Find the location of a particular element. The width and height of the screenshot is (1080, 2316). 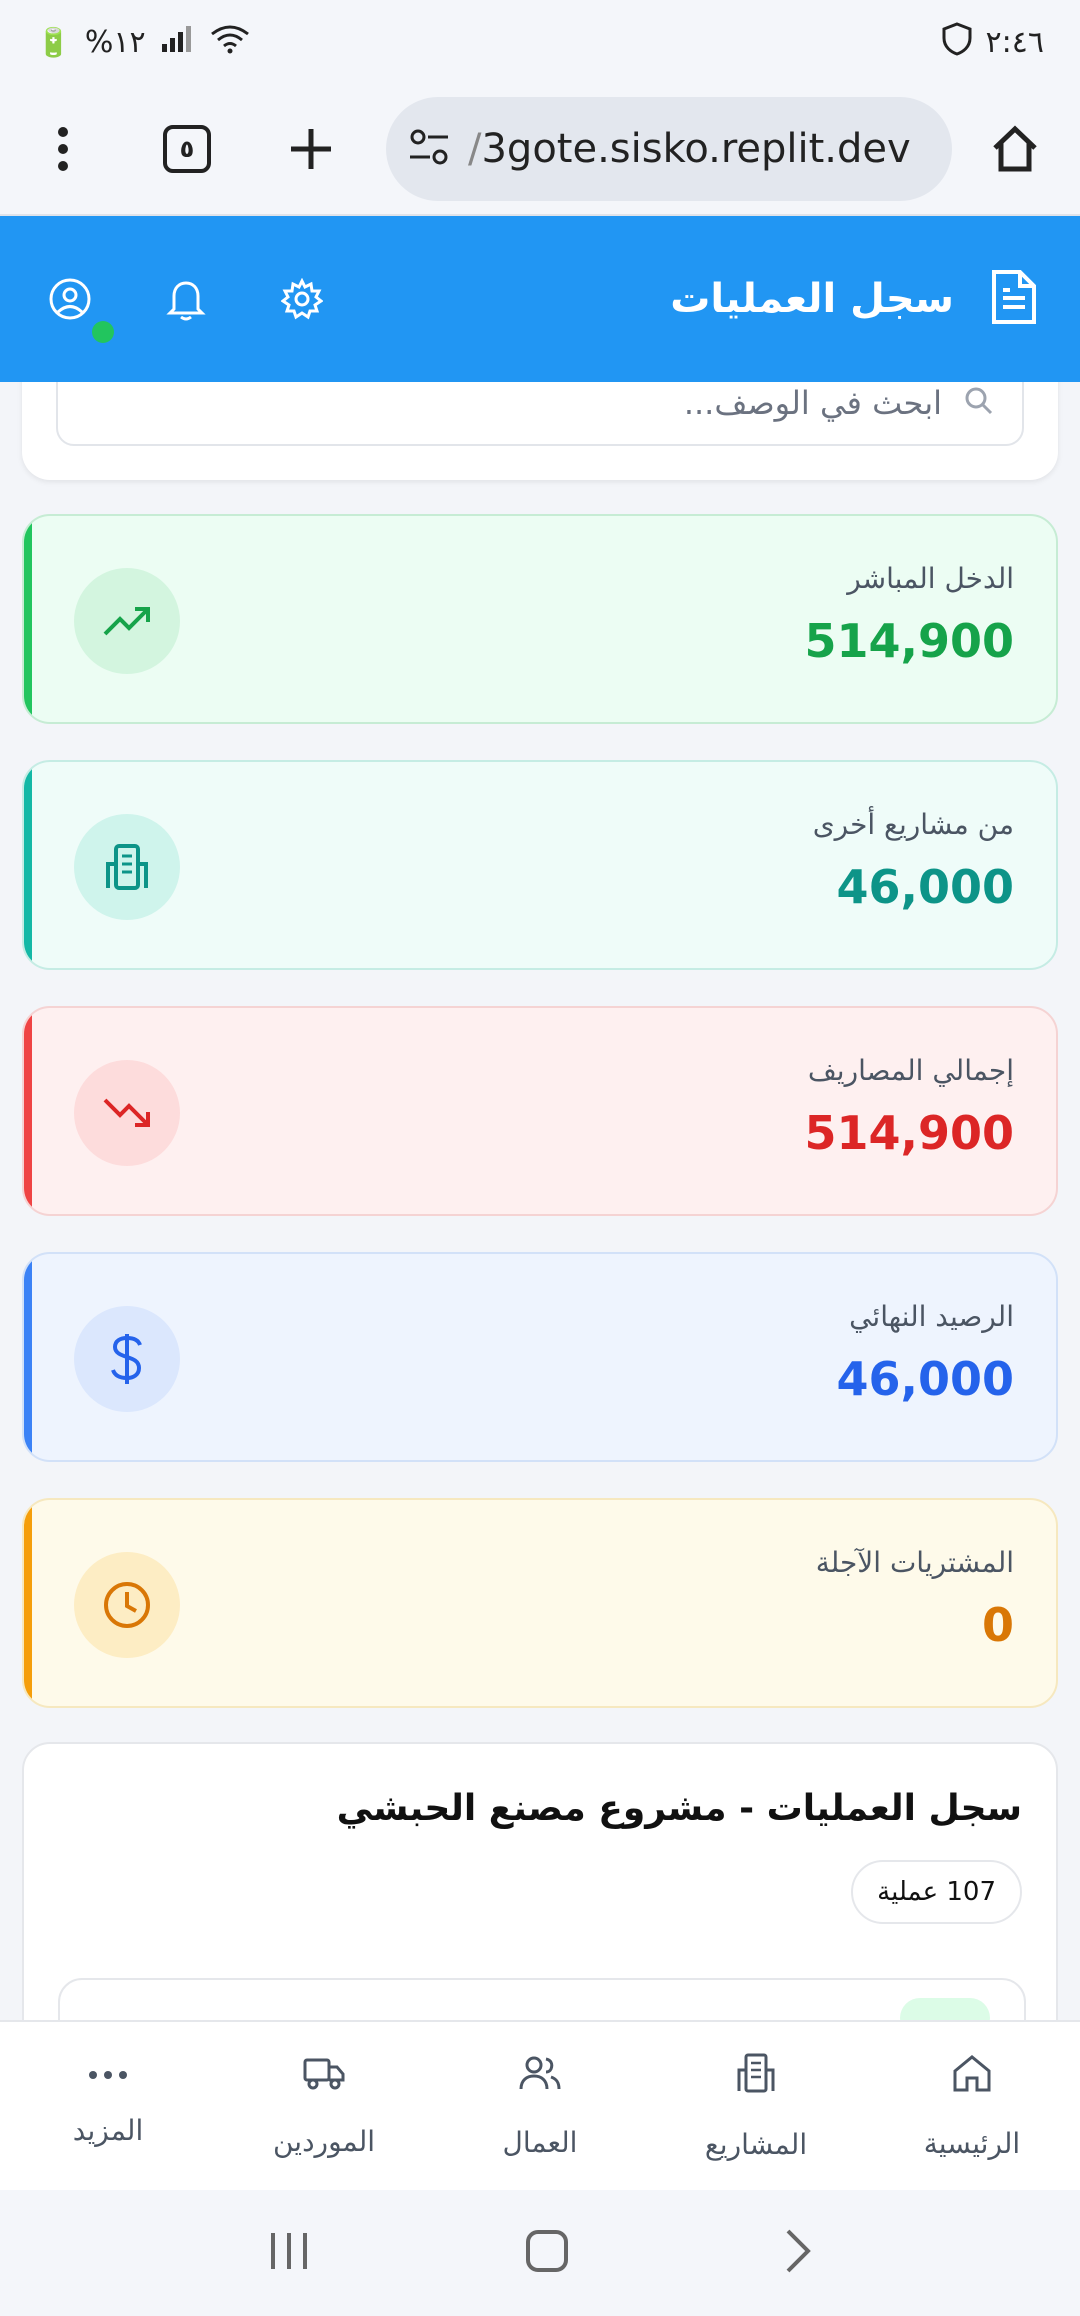

status-left: 🔋 %١٢ is located at coordinates (143, 42).